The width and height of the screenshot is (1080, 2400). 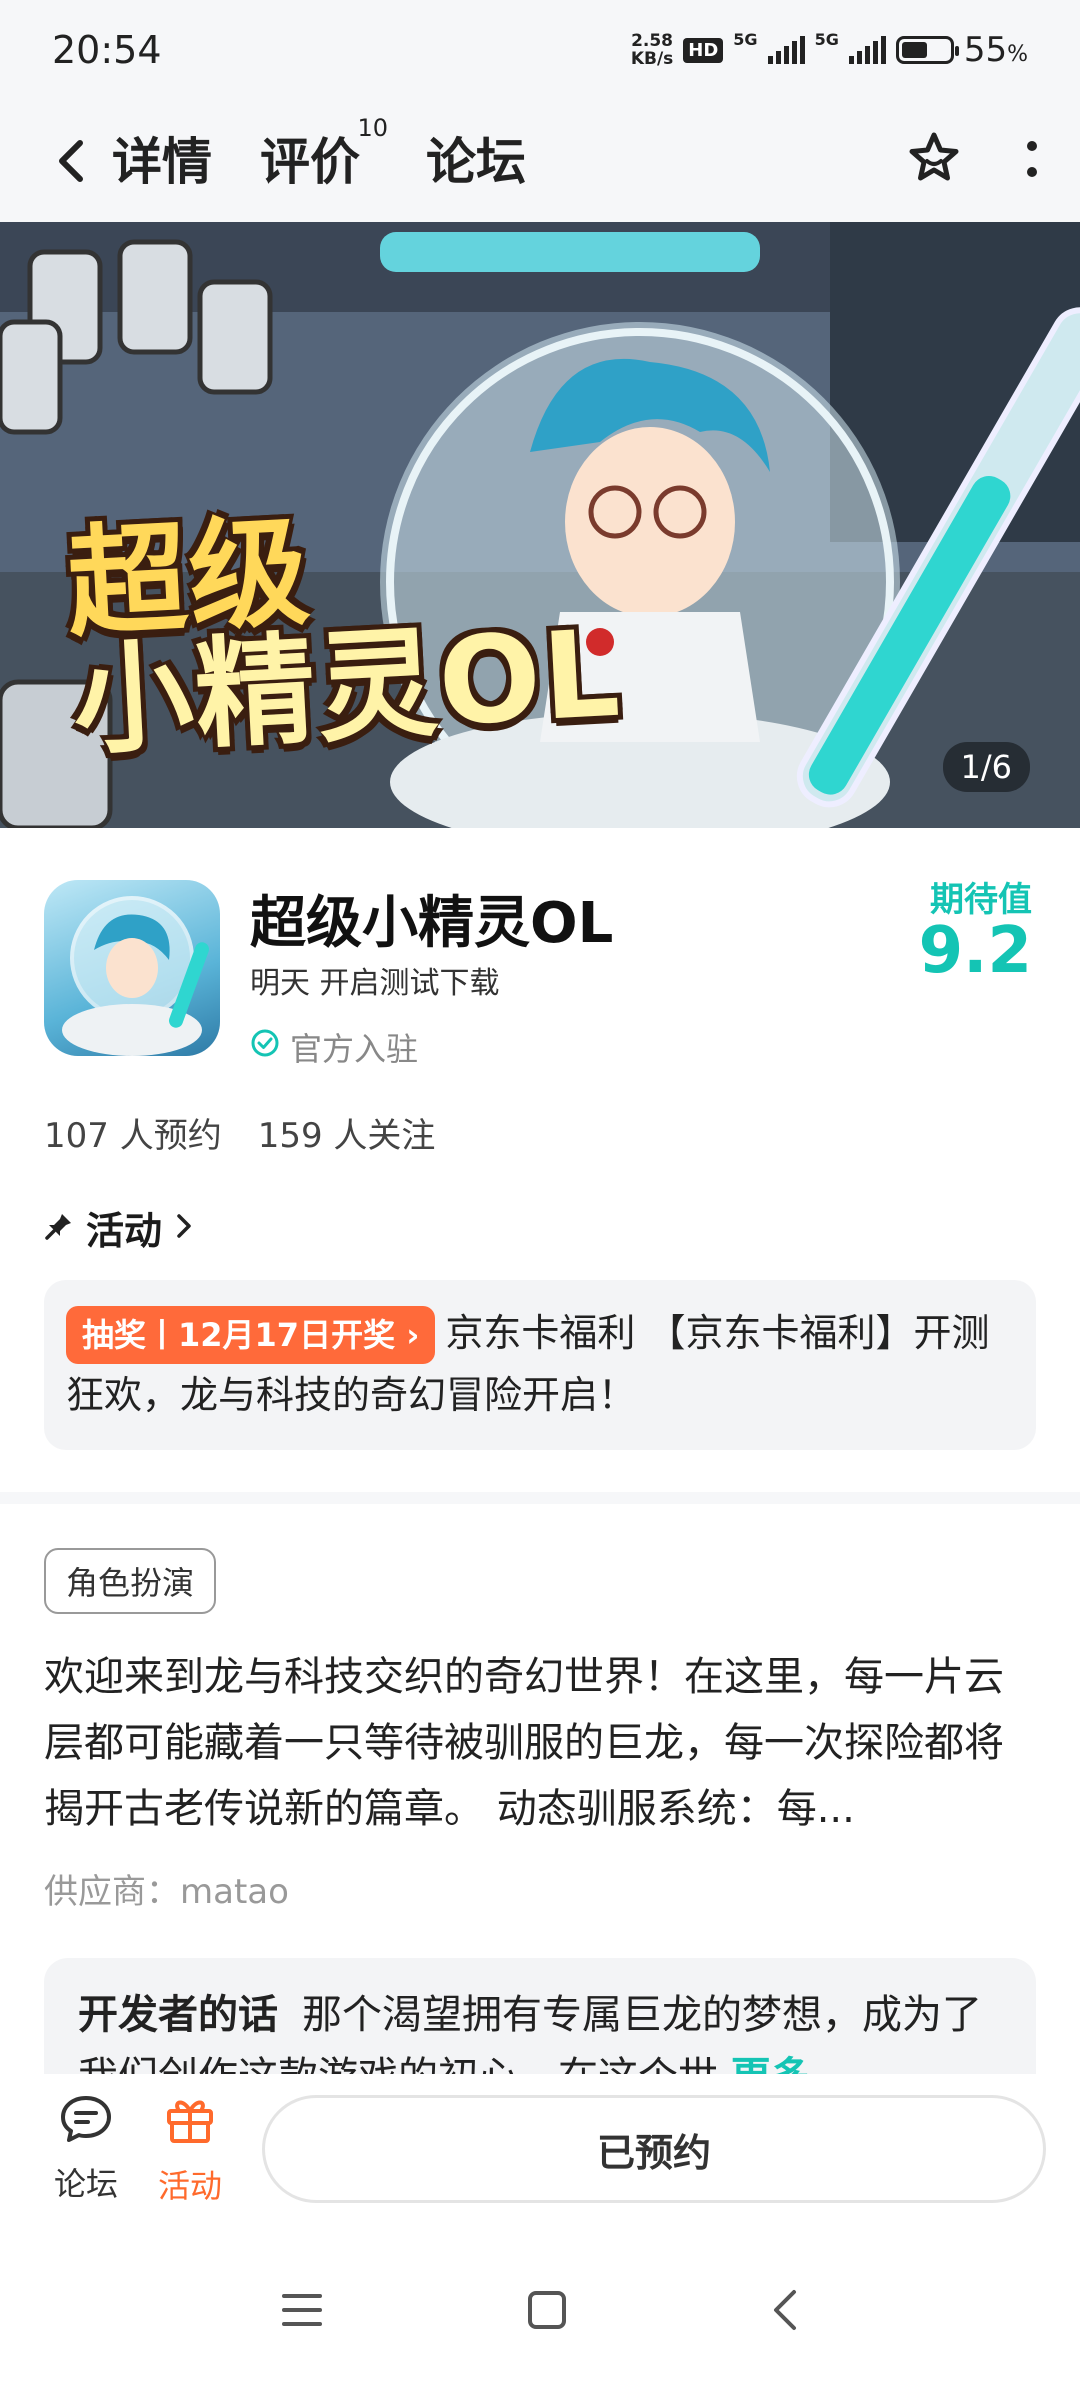 I want to click on system-navigation-bar, so click(x=540, y=2312).